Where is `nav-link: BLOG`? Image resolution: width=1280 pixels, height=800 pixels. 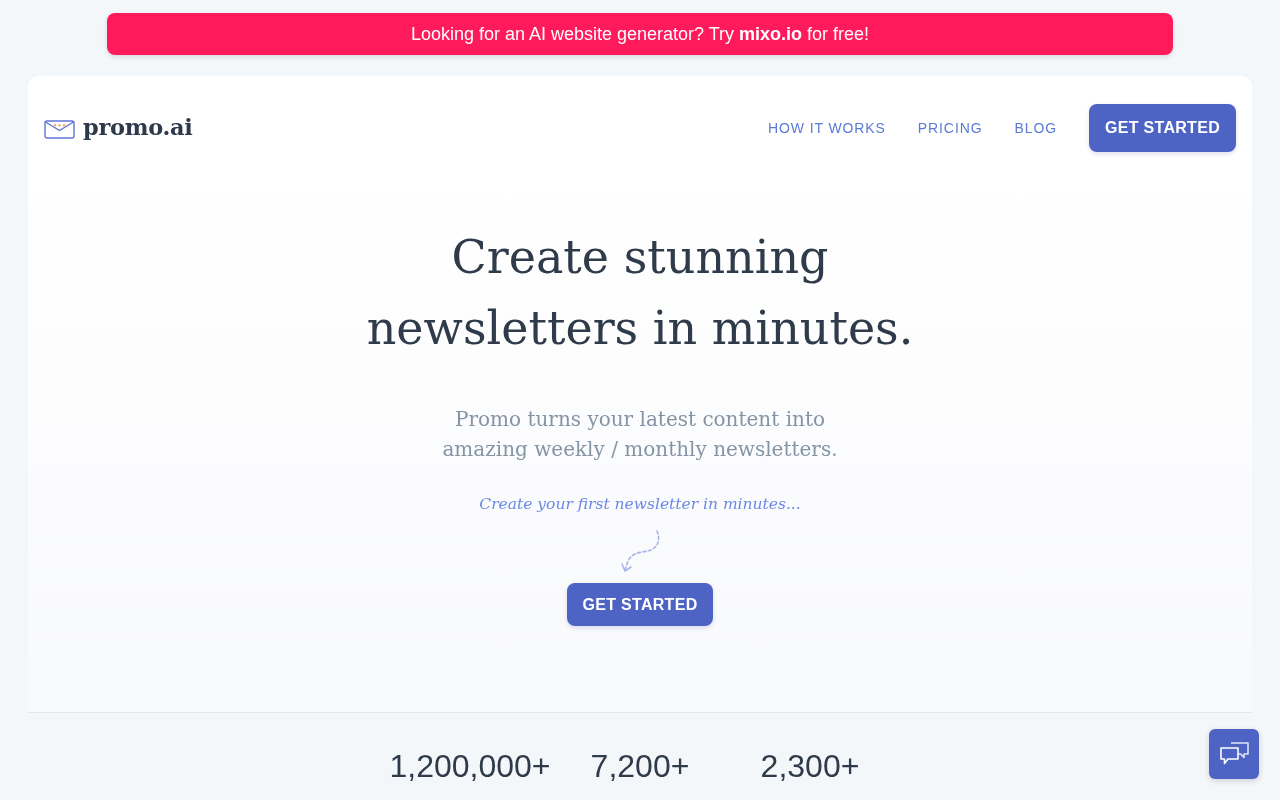 nav-link: BLOG is located at coordinates (1035, 128).